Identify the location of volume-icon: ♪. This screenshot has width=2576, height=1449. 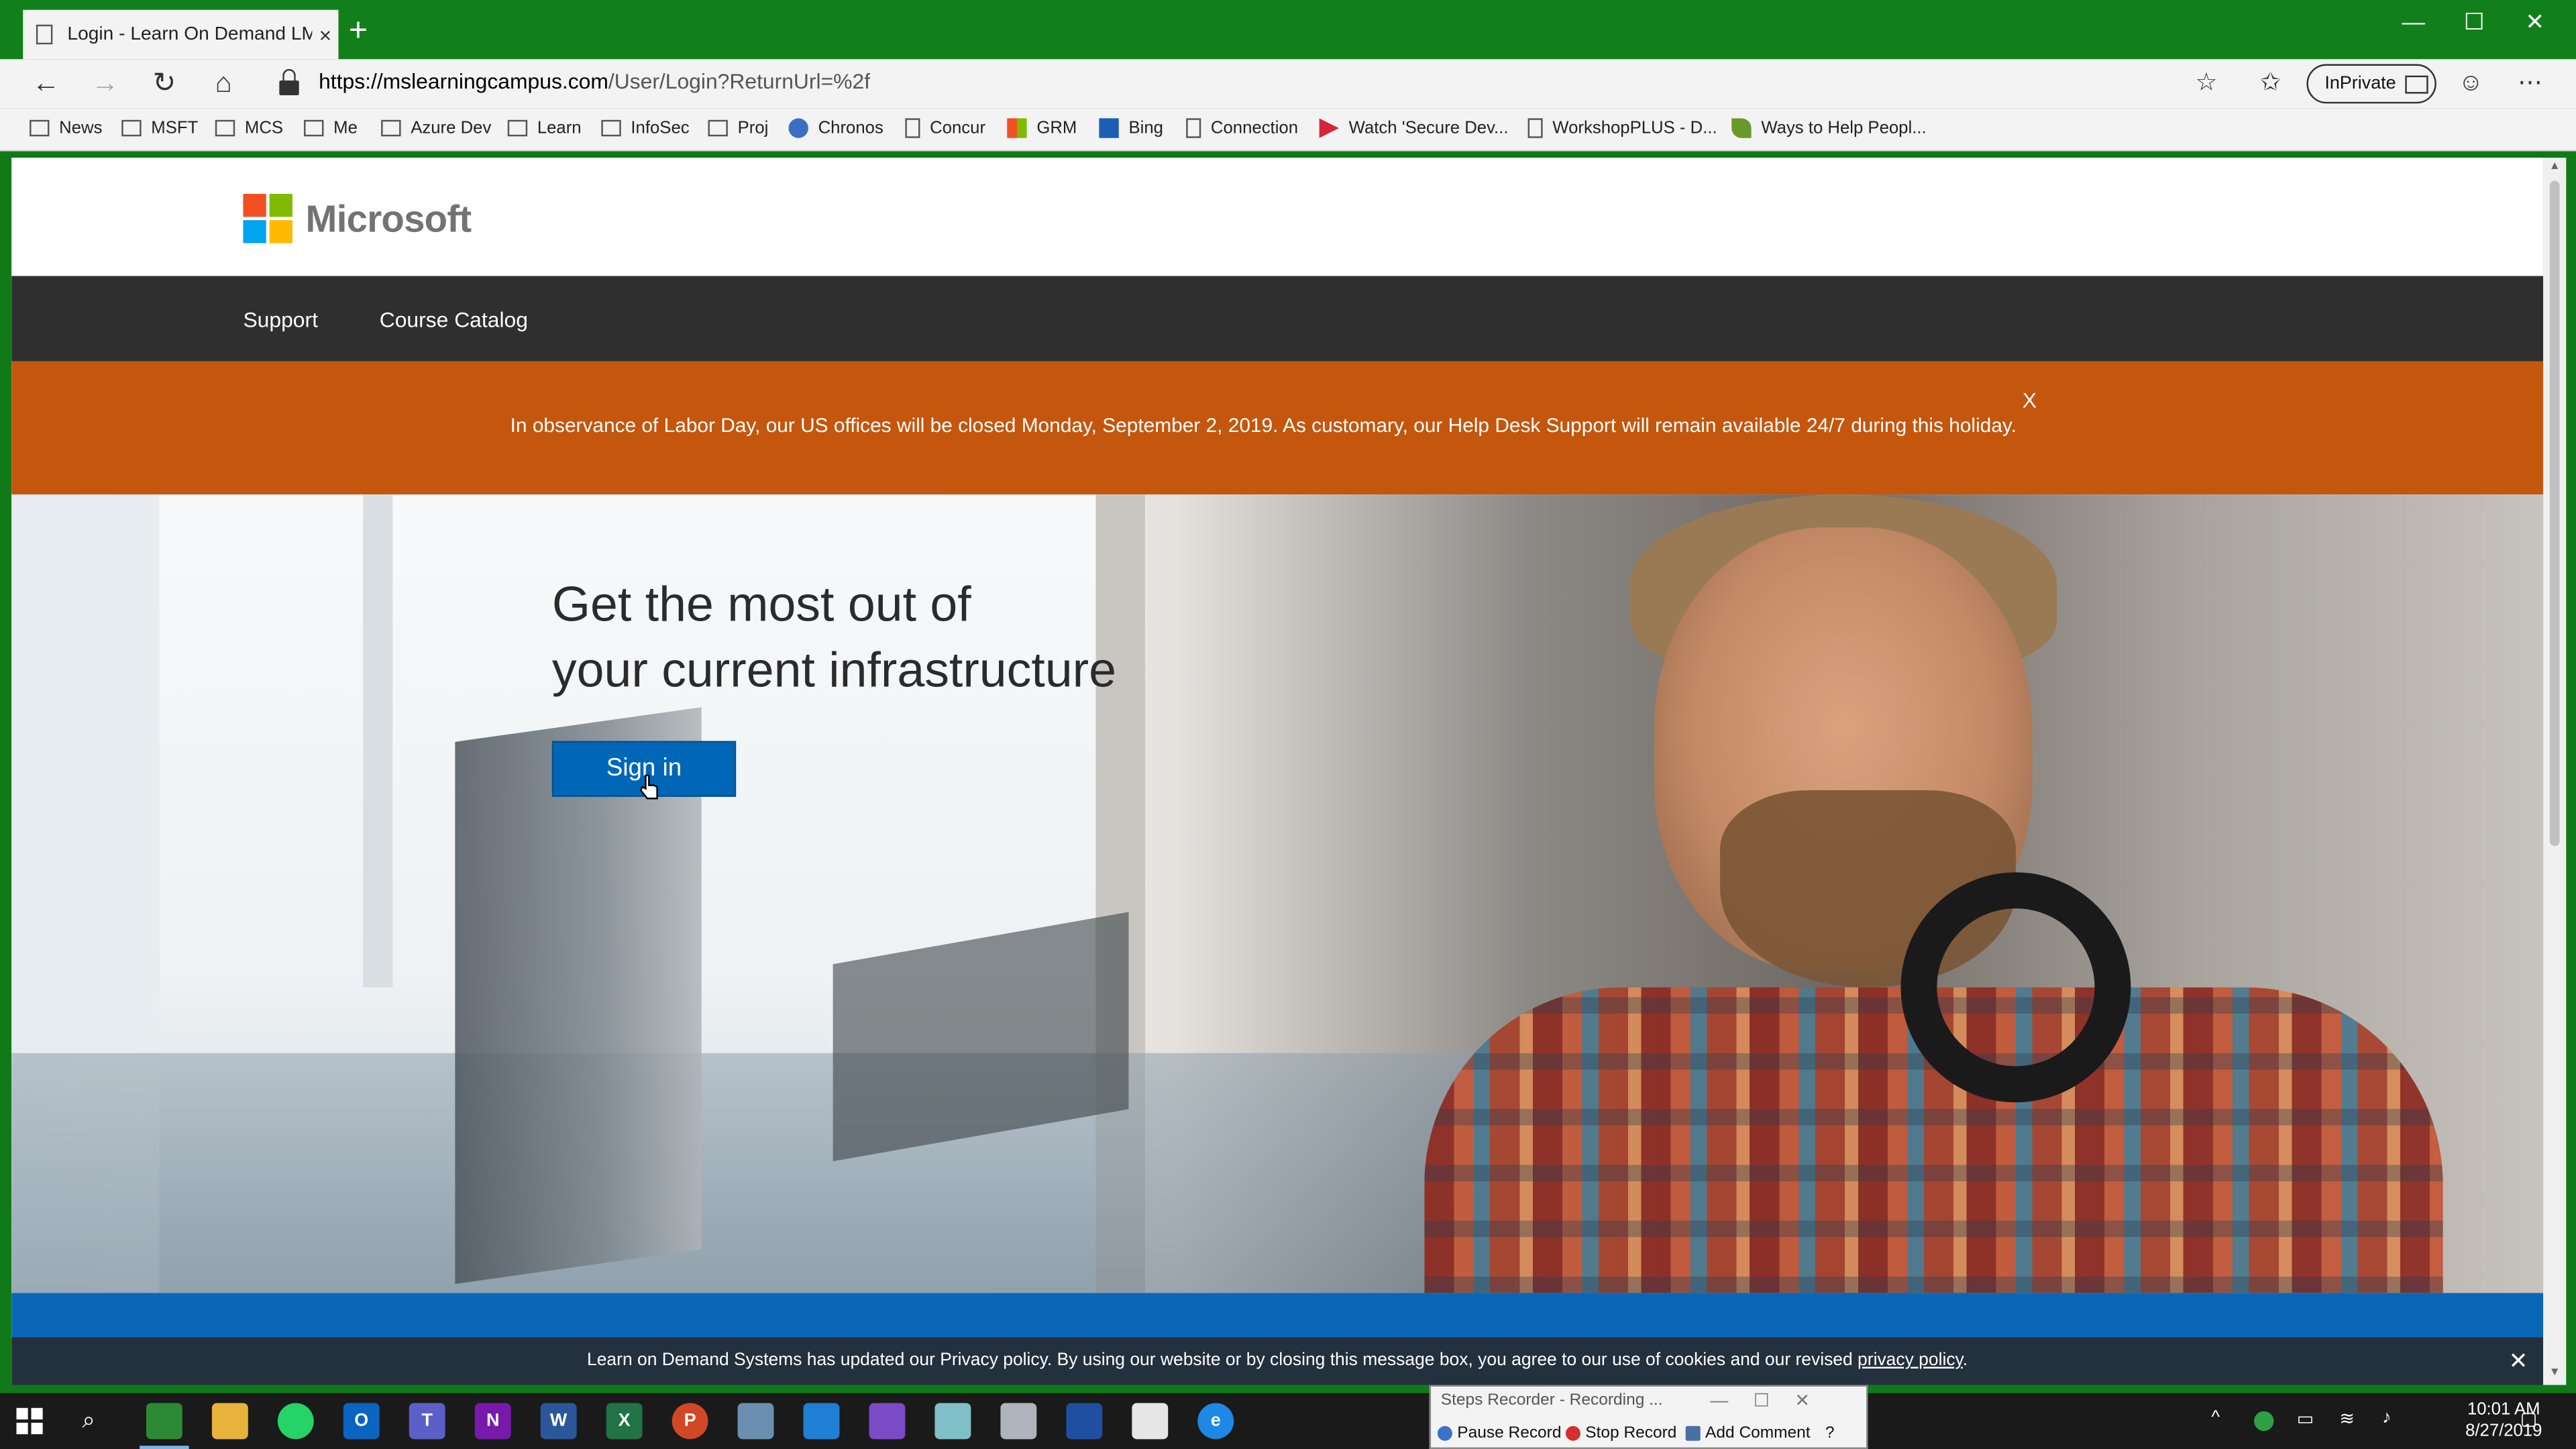
(2386, 1418).